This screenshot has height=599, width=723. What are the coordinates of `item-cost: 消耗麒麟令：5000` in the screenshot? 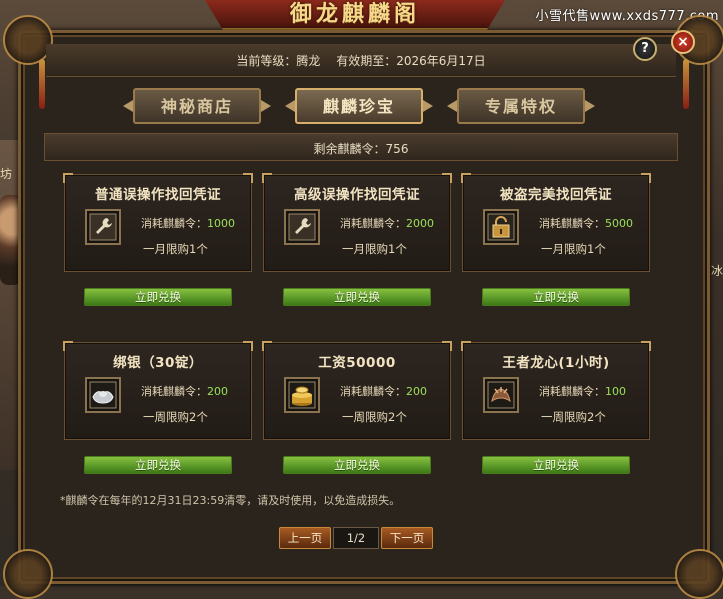 It's located at (586, 223).